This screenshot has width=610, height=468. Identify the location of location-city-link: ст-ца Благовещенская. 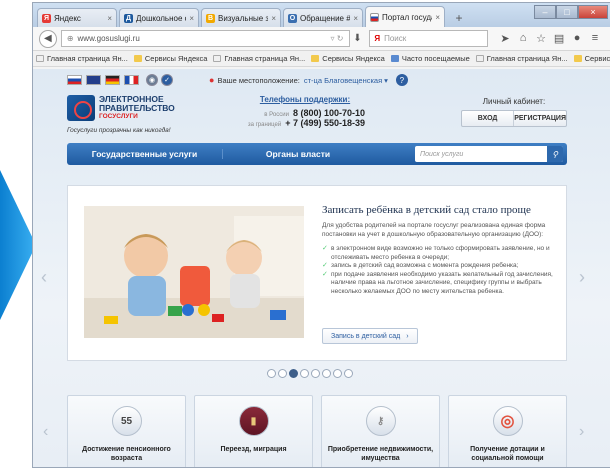
(343, 80).